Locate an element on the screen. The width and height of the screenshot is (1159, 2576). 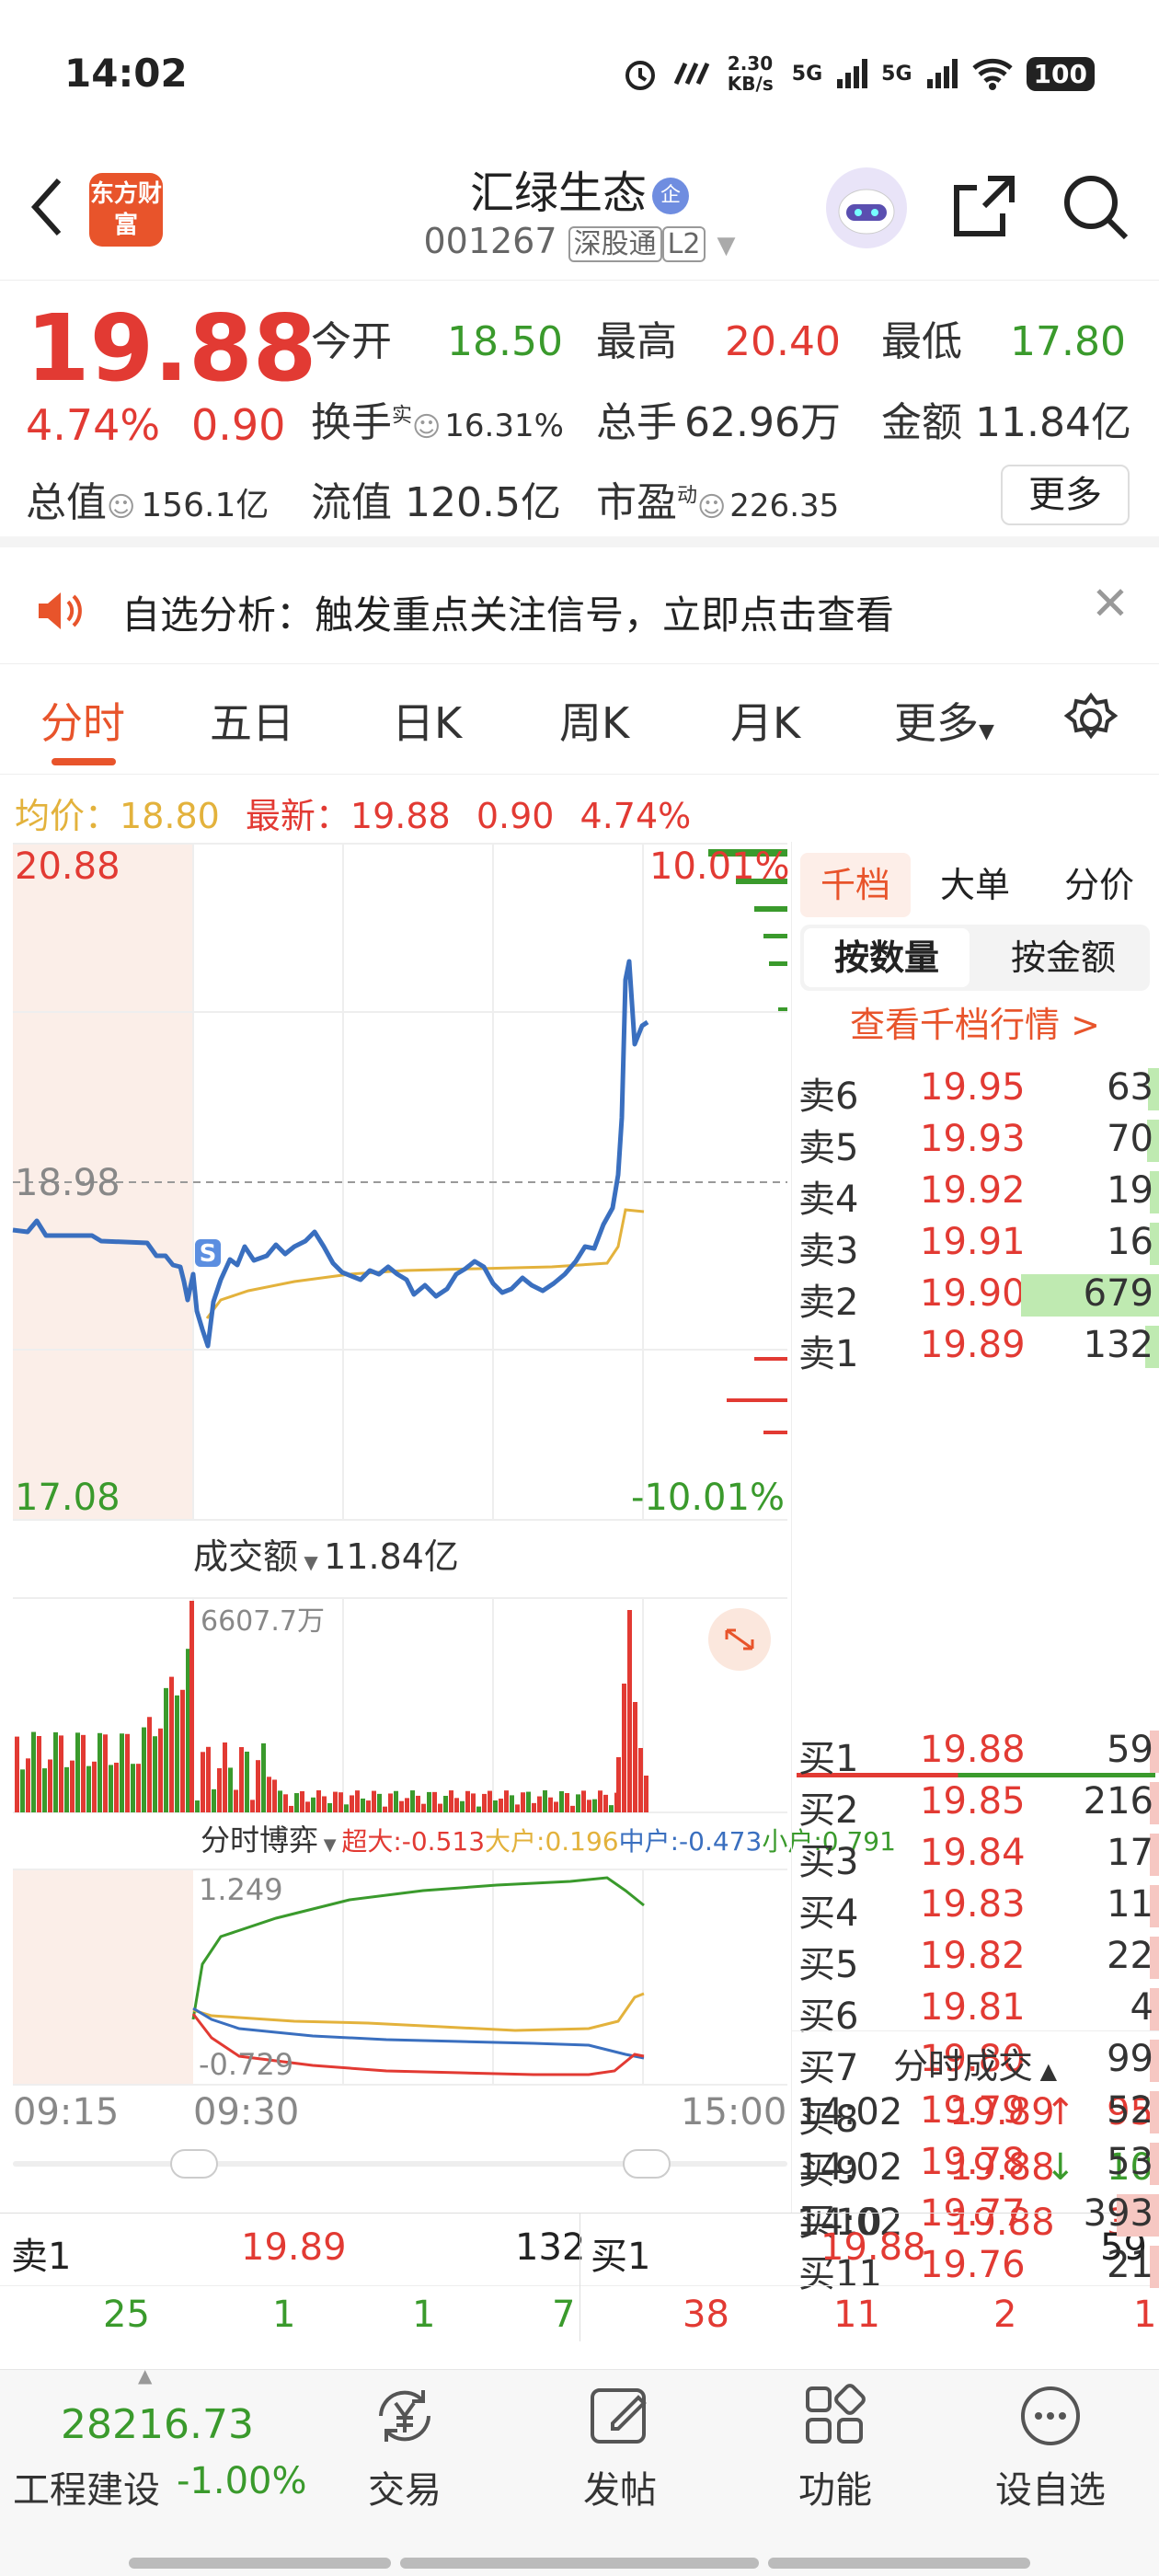
stock-code: 001267 is located at coordinates (490, 241).